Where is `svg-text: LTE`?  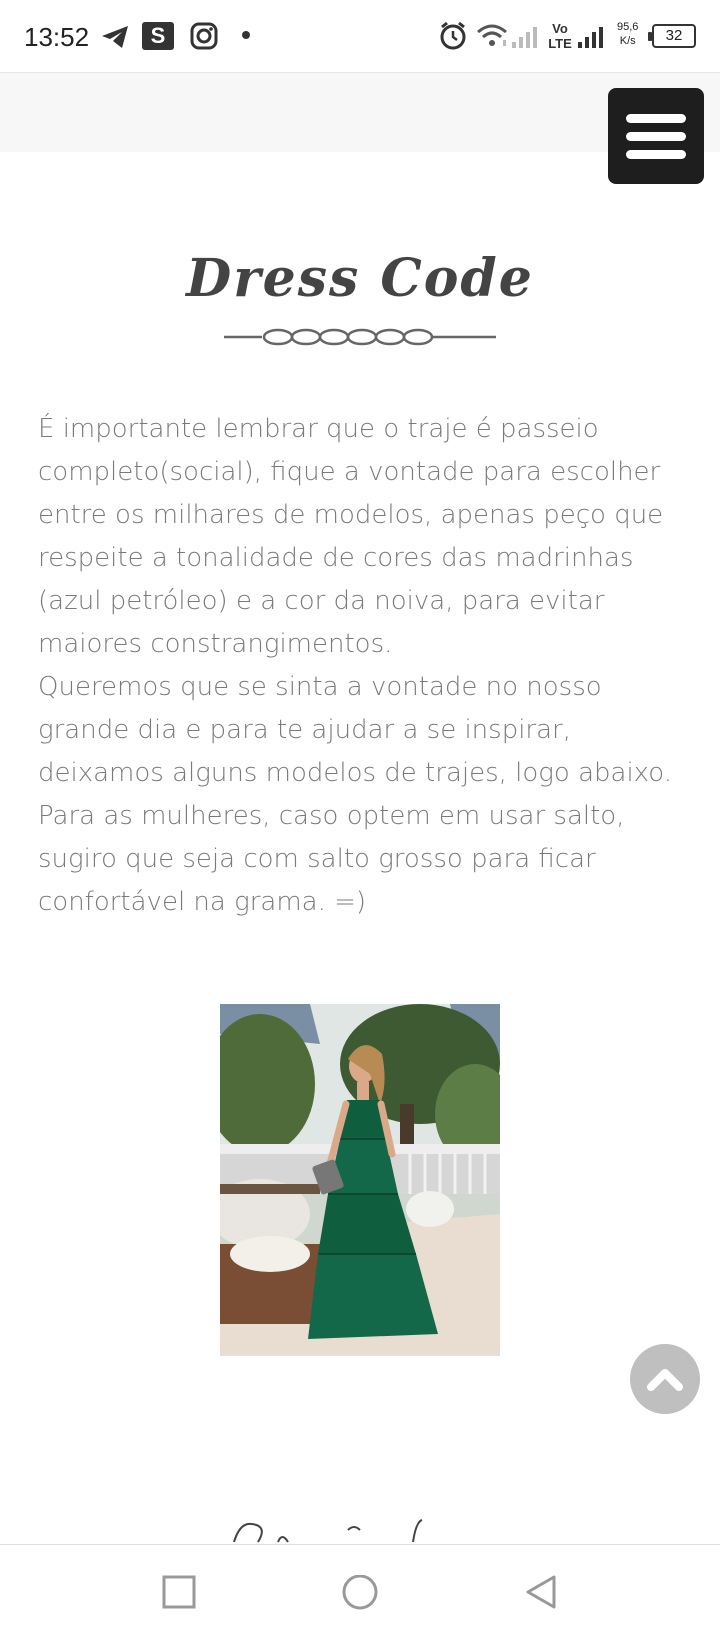 svg-text: LTE is located at coordinates (560, 43).